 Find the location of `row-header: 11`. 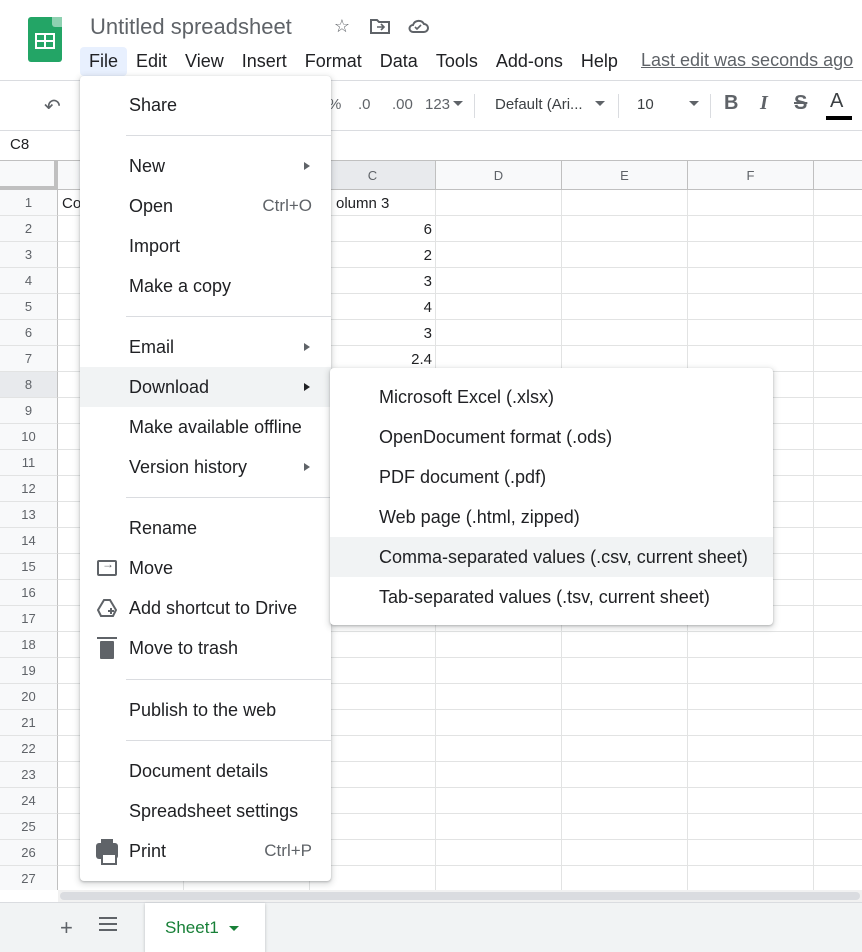

row-header: 11 is located at coordinates (29, 463).